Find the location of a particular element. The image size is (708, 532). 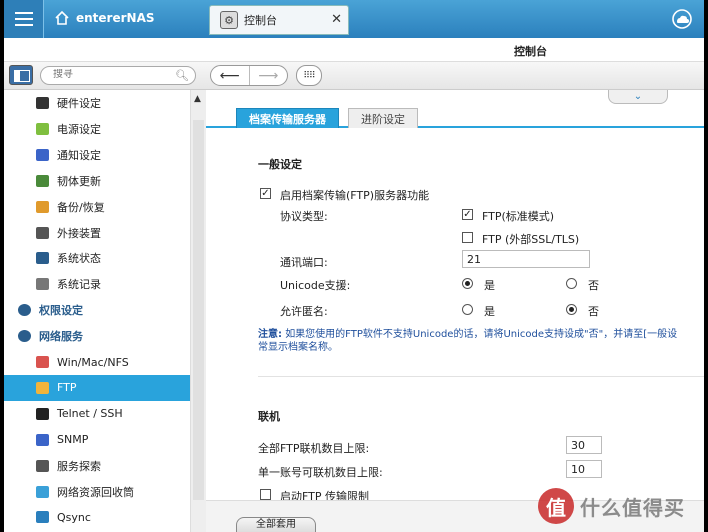

home-button: entererNAS is located at coordinates (104, 18).